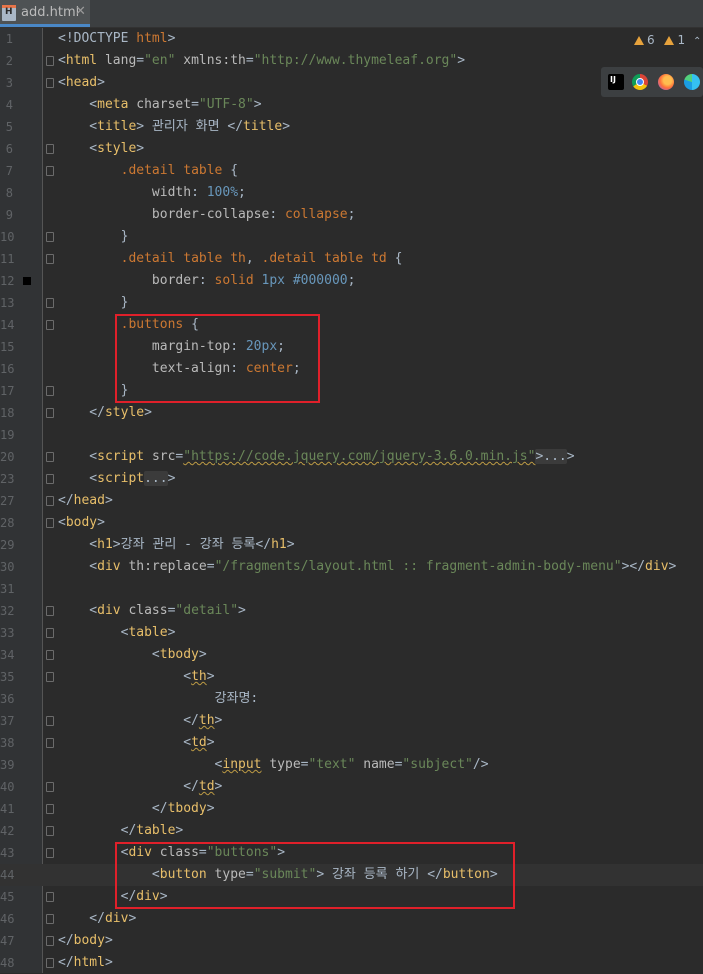  I want to click on code-line: 29 <h1>강좌 관리 - 강좌 등록</h1>, so click(351, 545).